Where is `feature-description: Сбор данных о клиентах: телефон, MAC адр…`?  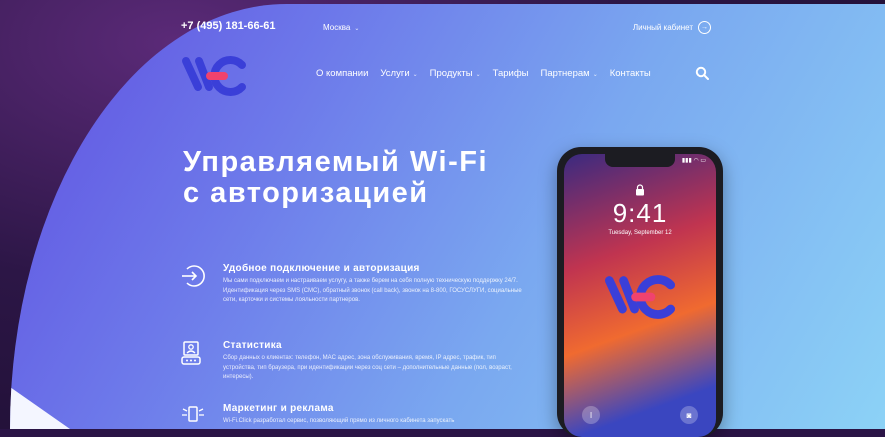 feature-description: Сбор данных о клиентах: телефон, MAC адр… is located at coordinates (367, 367).